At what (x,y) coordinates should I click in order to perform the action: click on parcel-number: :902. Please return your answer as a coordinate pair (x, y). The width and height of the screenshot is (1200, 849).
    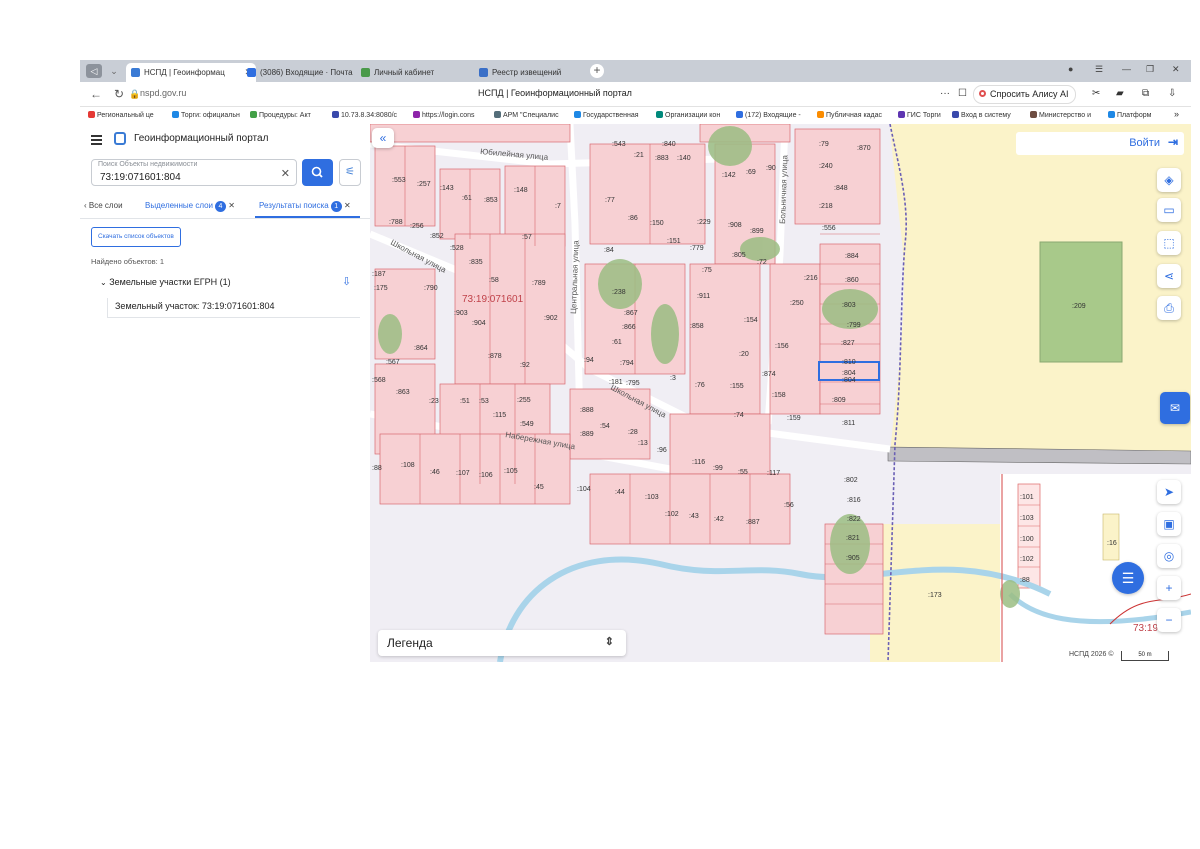
    Looking at the image, I should click on (551, 318).